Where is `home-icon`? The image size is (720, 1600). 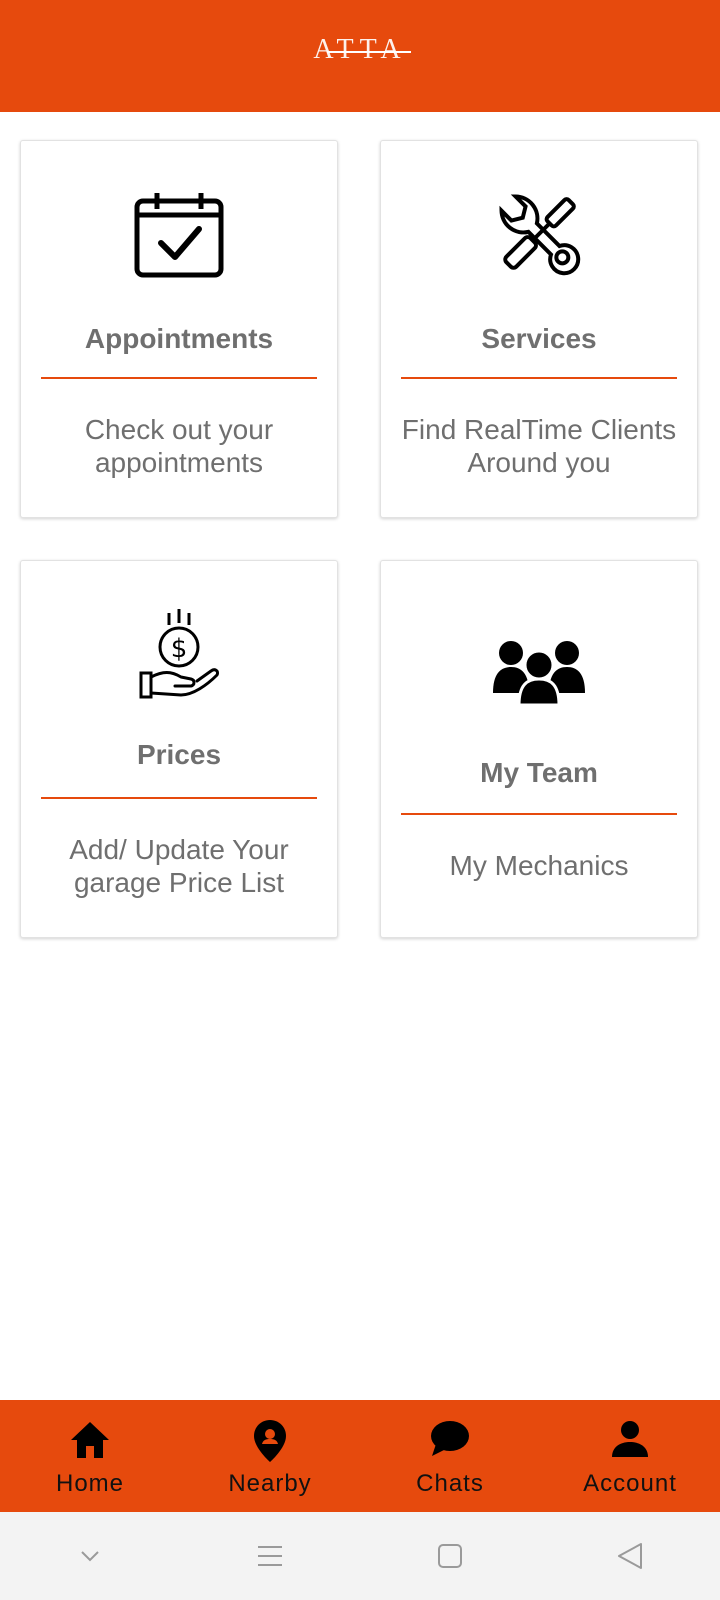 home-icon is located at coordinates (90, 1441).